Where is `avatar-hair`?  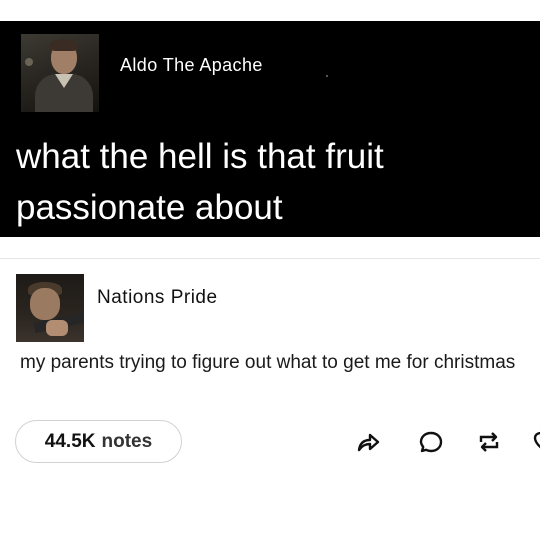
avatar-hair is located at coordinates (64, 45).